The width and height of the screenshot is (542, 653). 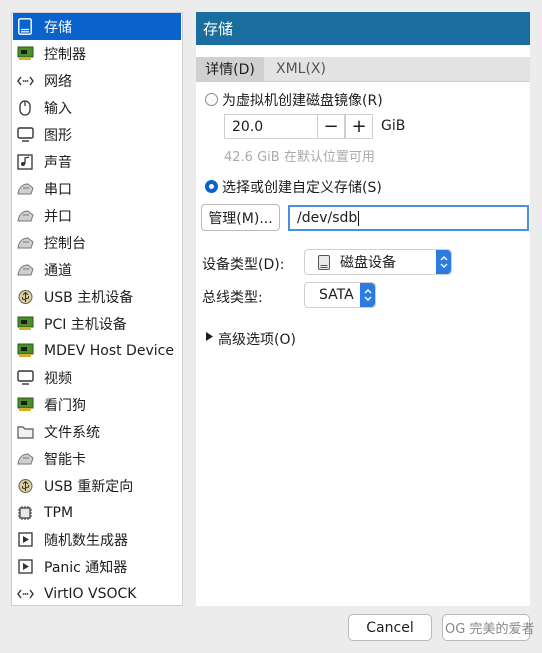 What do you see at coordinates (58, 27) in the screenshot?
I see `sidebar-item-label: 存储` at bounding box center [58, 27].